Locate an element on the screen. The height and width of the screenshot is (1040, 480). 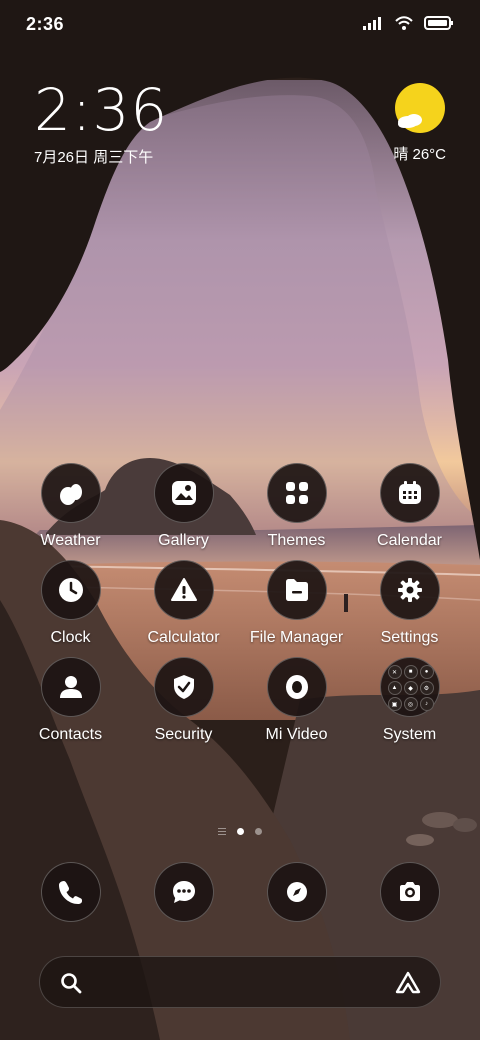
app-clock: Clock is located at coordinates (70, 603).